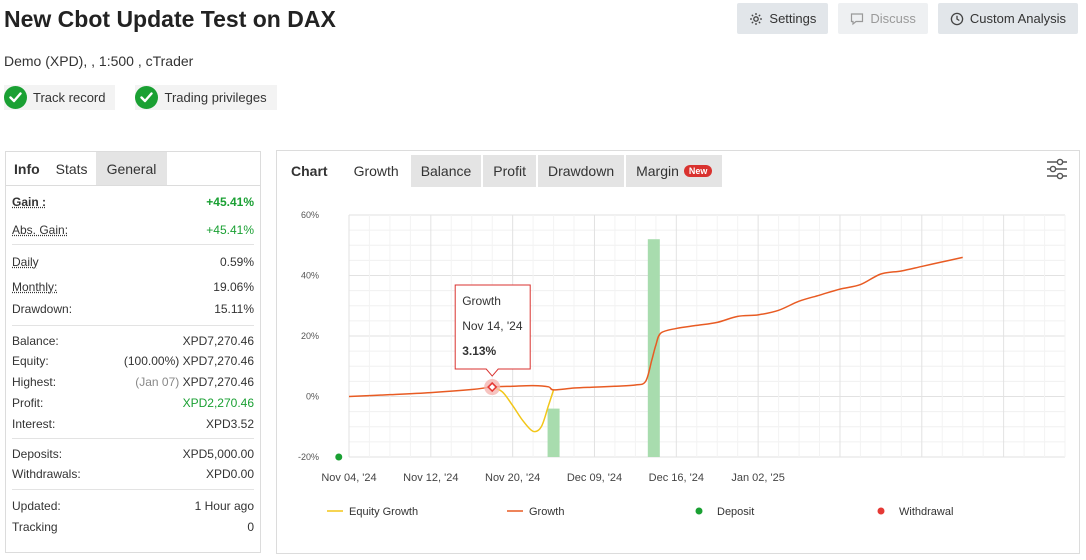  I want to click on stat-note: (100.00%), so click(151, 360).